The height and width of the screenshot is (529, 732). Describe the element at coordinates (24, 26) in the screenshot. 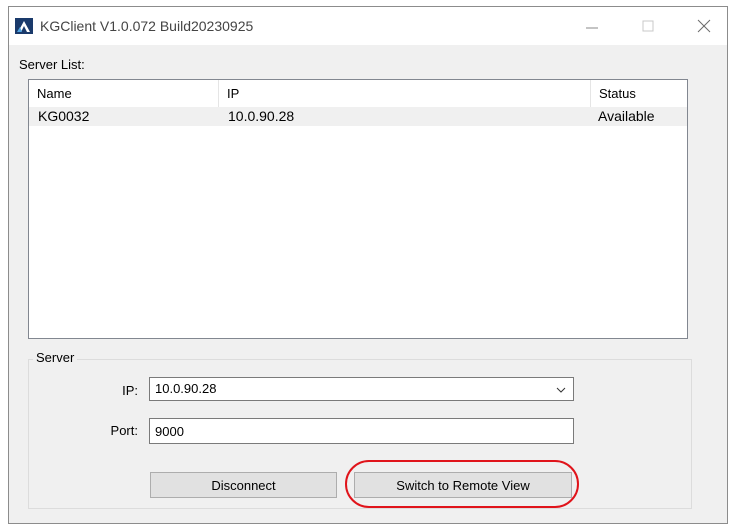

I see `app-logo-icon` at that location.